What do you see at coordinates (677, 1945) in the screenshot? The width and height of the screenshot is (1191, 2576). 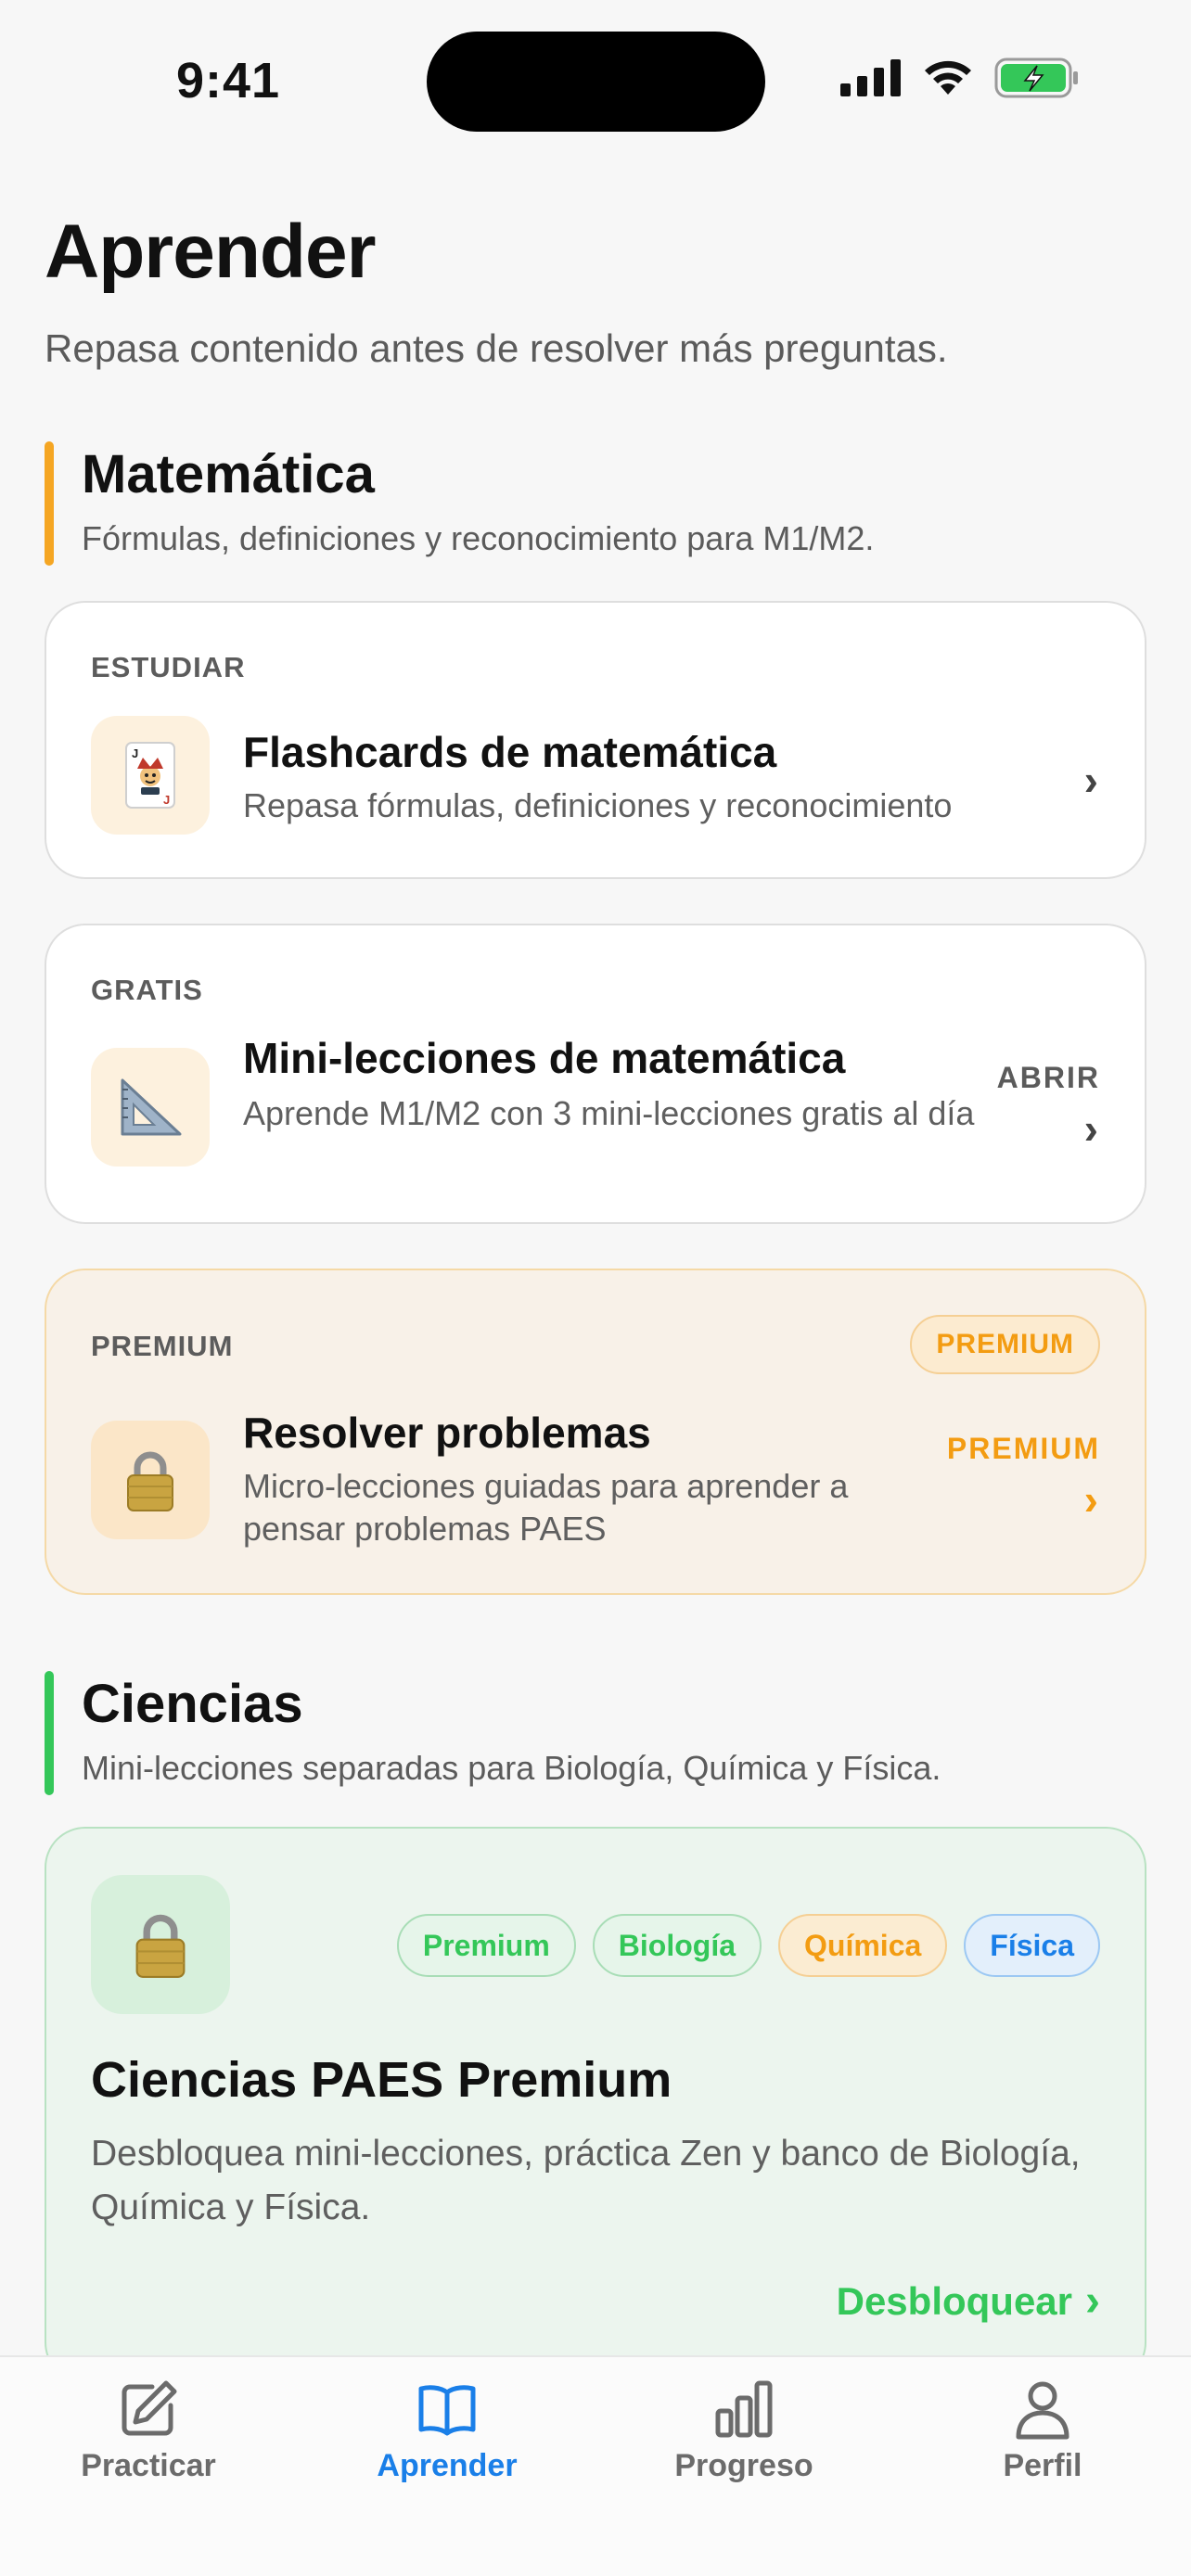 I see `tag-biology: Biología` at bounding box center [677, 1945].